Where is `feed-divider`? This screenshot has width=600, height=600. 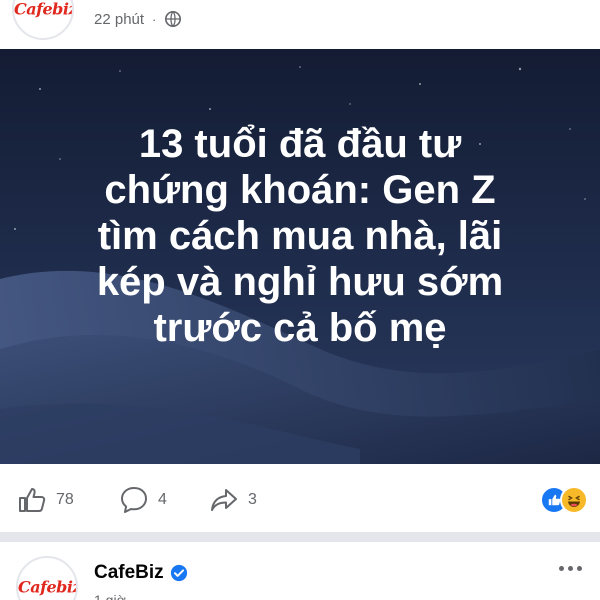
feed-divider is located at coordinates (300, 537).